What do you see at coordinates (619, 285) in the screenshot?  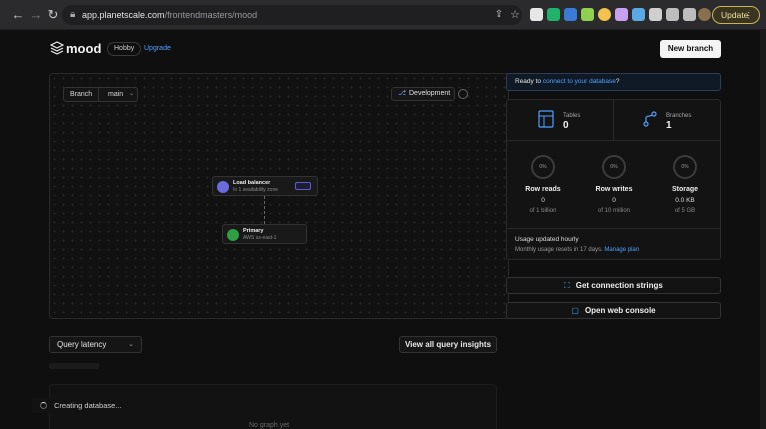 I see `connection-strings-label: Get connection strings` at bounding box center [619, 285].